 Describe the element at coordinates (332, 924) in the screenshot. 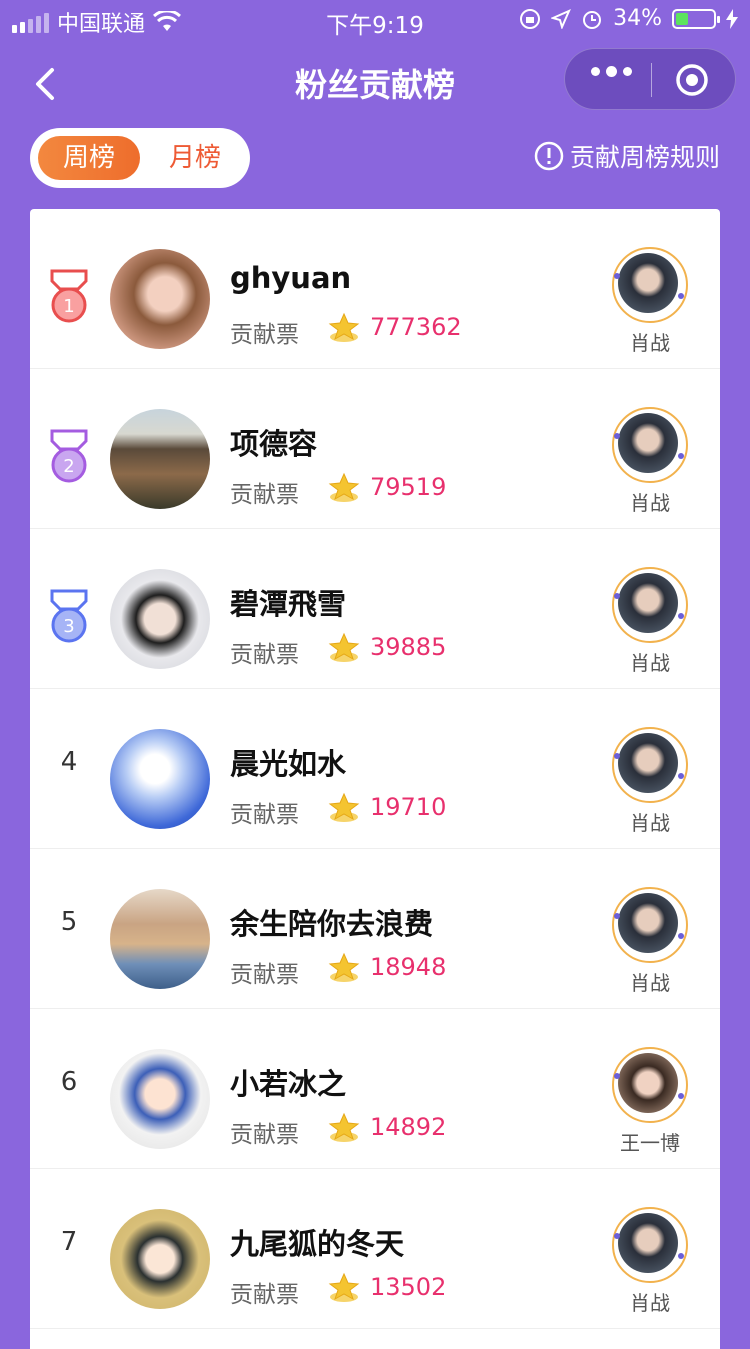

I see `user-name: 余生陪你去浪费` at that location.